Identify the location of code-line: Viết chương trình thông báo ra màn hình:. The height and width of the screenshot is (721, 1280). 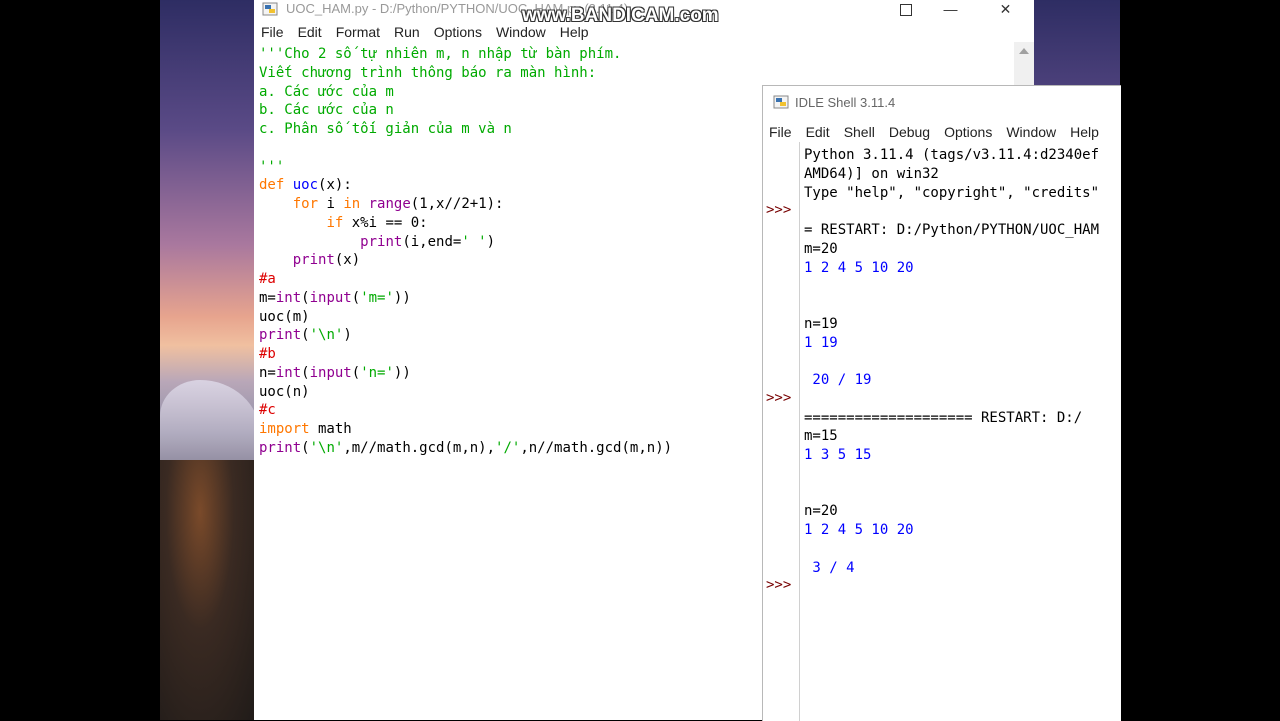
(465, 73).